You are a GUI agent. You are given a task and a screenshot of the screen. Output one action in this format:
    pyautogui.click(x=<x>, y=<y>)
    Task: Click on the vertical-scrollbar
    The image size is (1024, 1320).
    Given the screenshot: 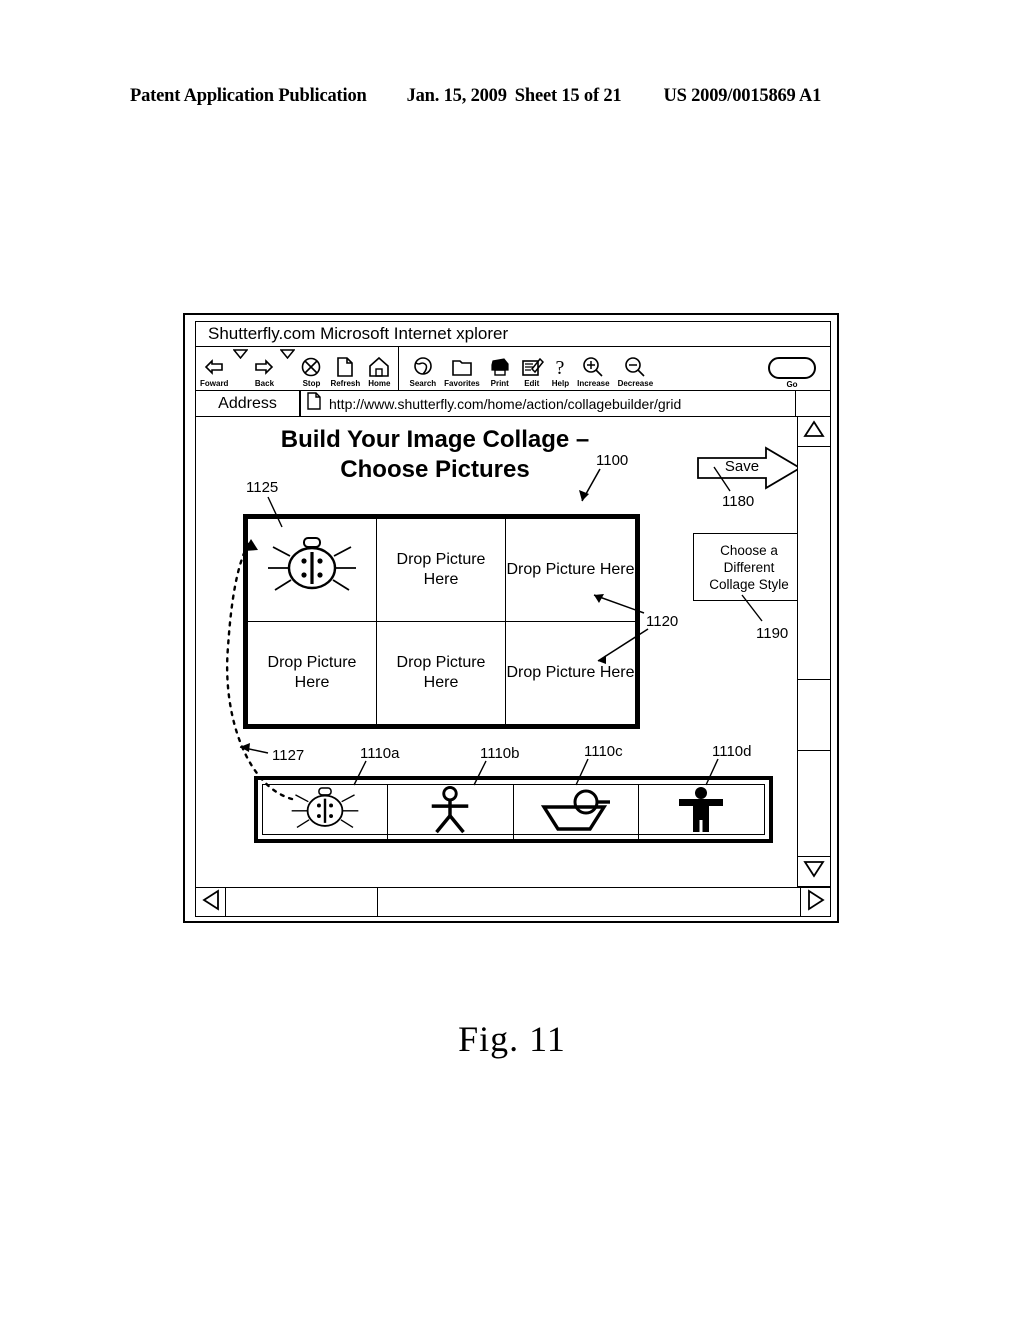 What is the action you would take?
    pyautogui.click(x=814, y=652)
    